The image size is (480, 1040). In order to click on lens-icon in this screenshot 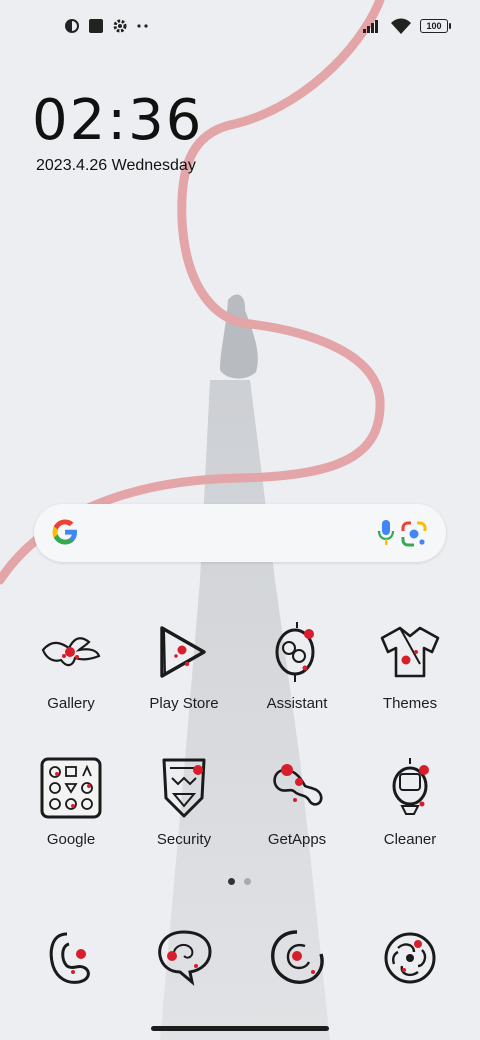, I will do `click(414, 534)`.